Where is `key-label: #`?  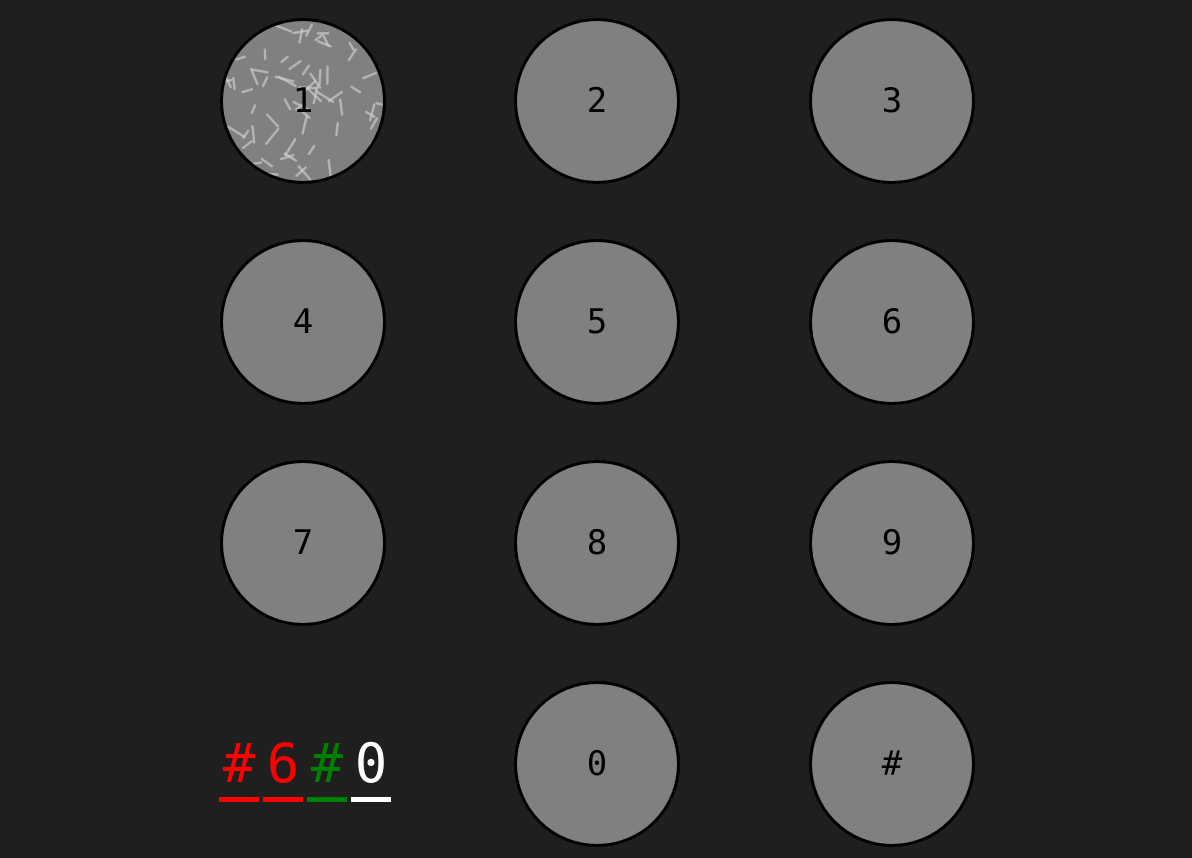
key-label: # is located at coordinates (892, 764).